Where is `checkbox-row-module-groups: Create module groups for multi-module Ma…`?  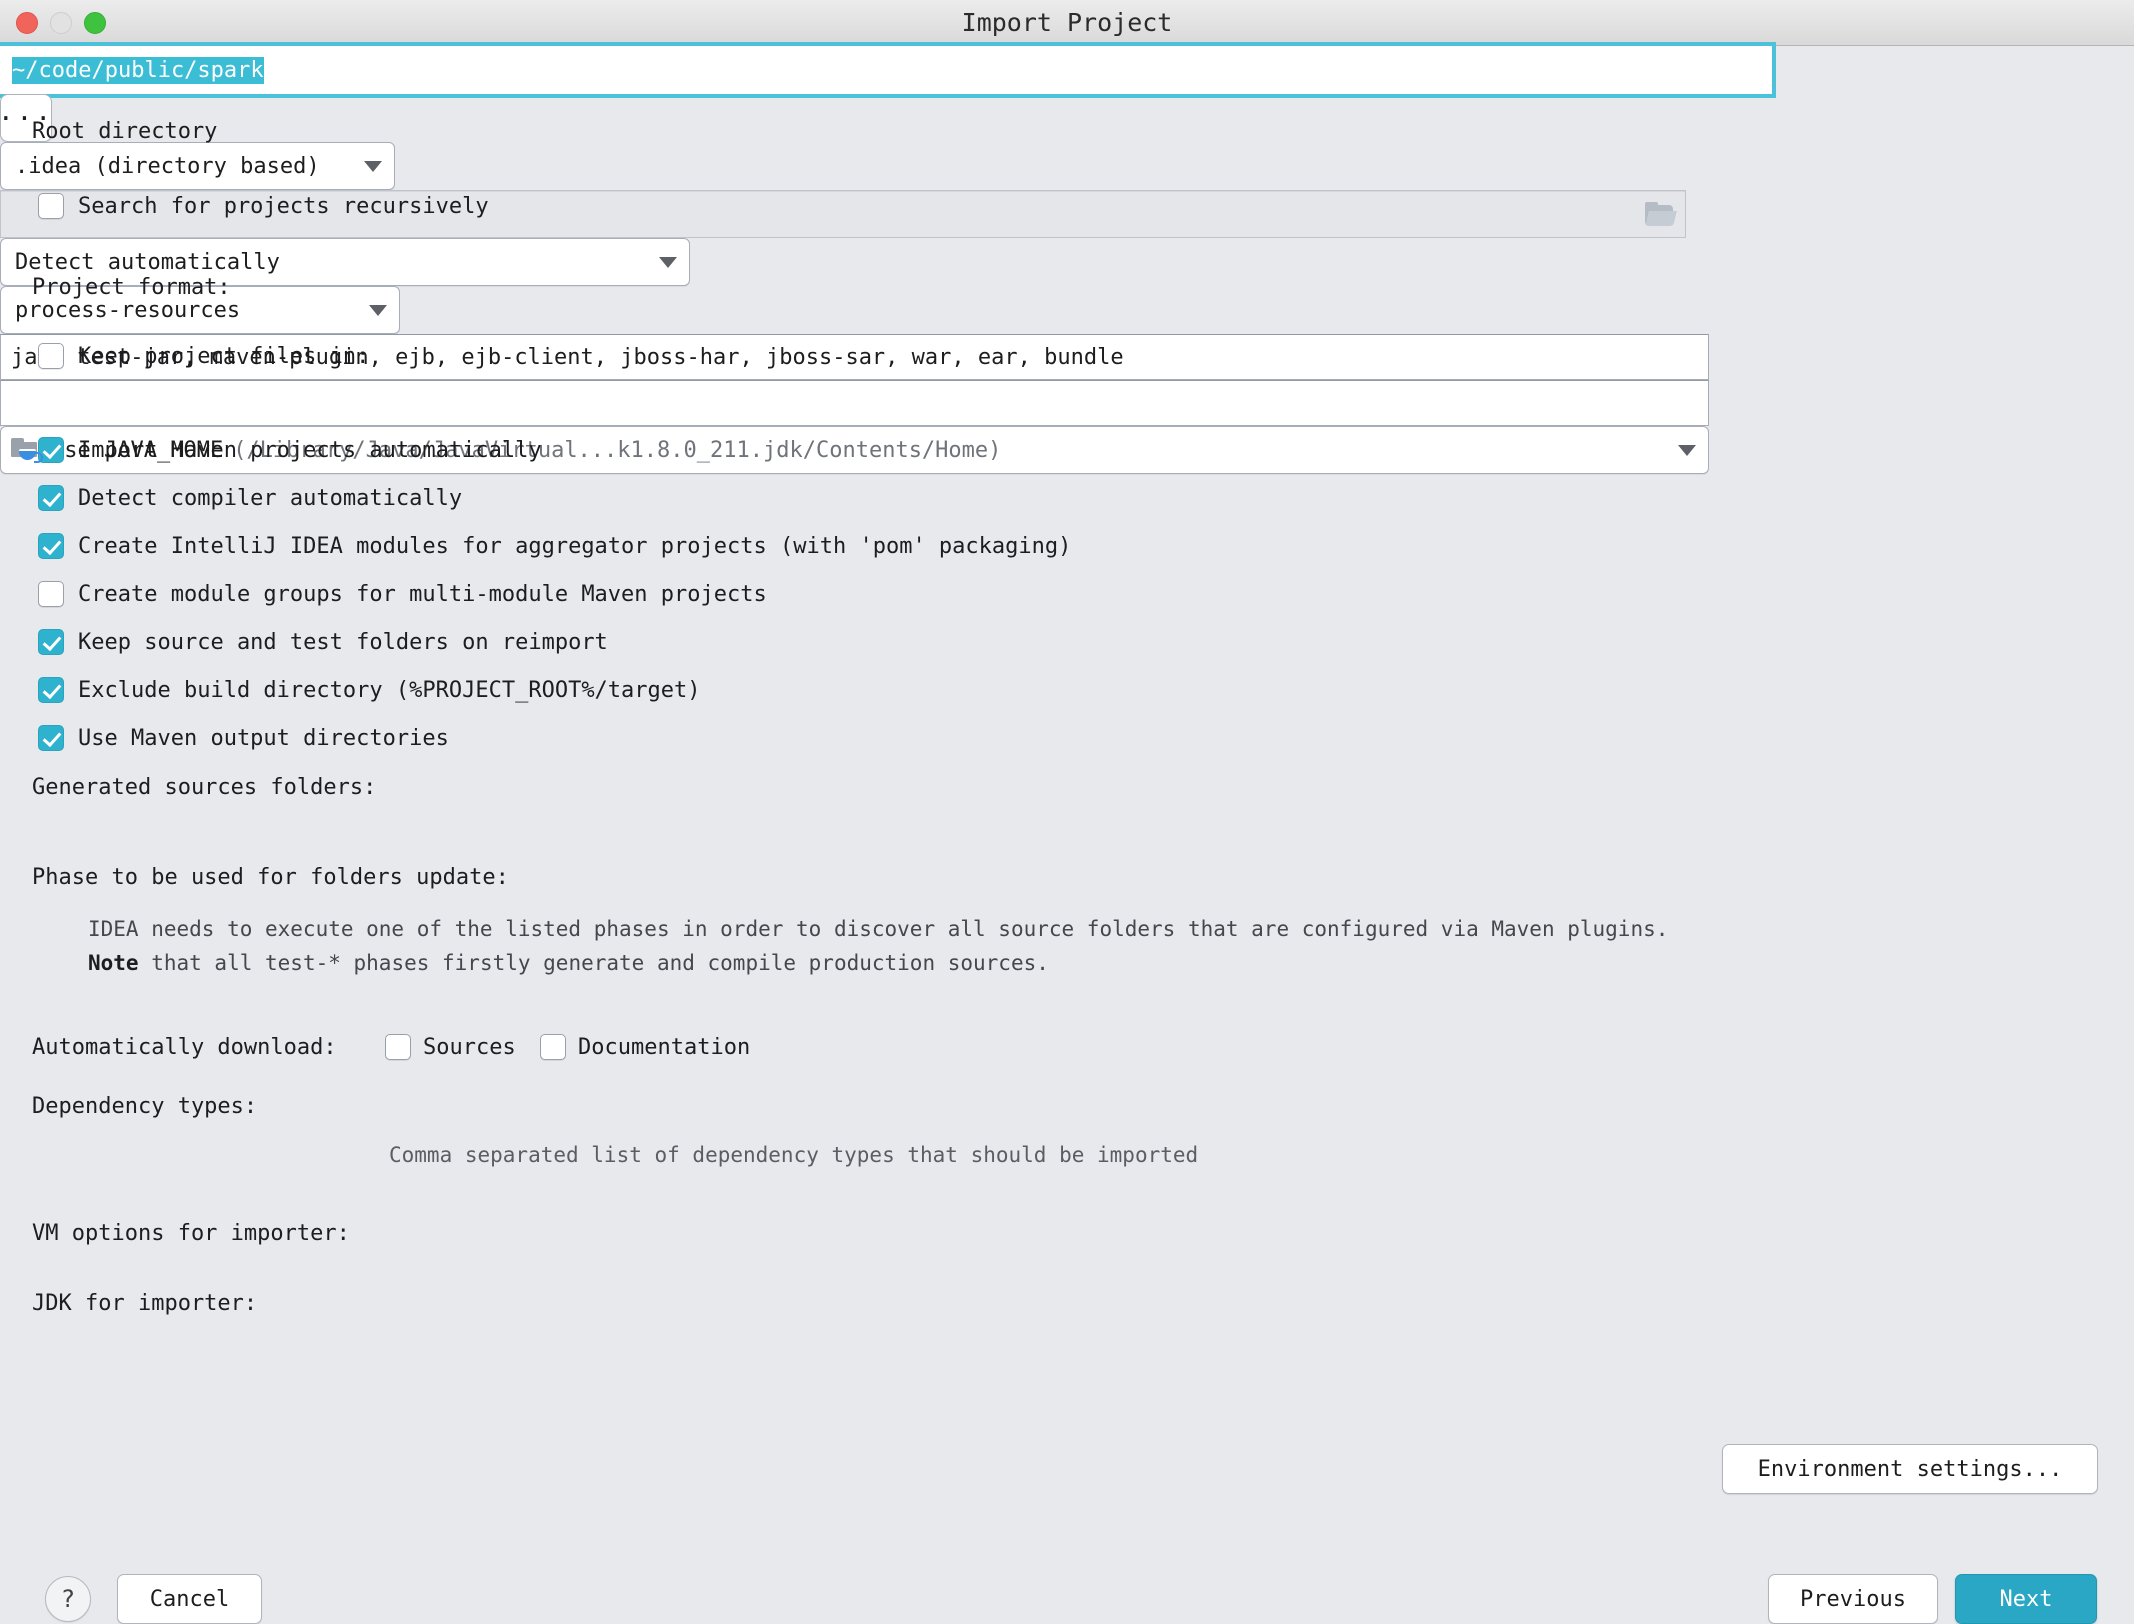 checkbox-row-module-groups: Create module groups for multi-module Ma… is located at coordinates (554, 594).